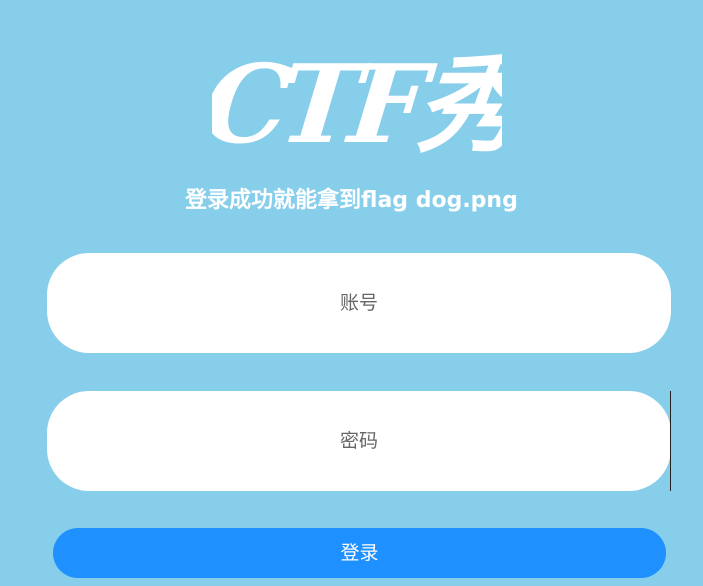  Describe the element at coordinates (359, 553) in the screenshot. I see `login-button: 登录` at that location.